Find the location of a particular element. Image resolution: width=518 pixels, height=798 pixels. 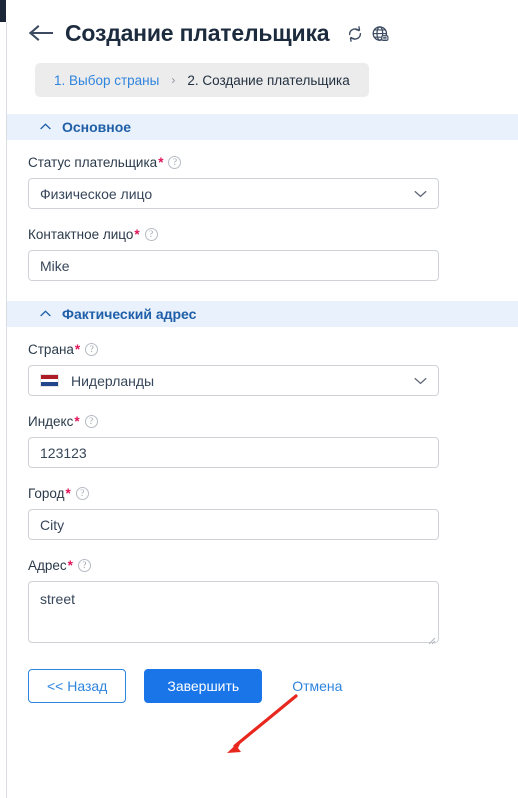

field-label-city: Город * ? is located at coordinates (273, 493).